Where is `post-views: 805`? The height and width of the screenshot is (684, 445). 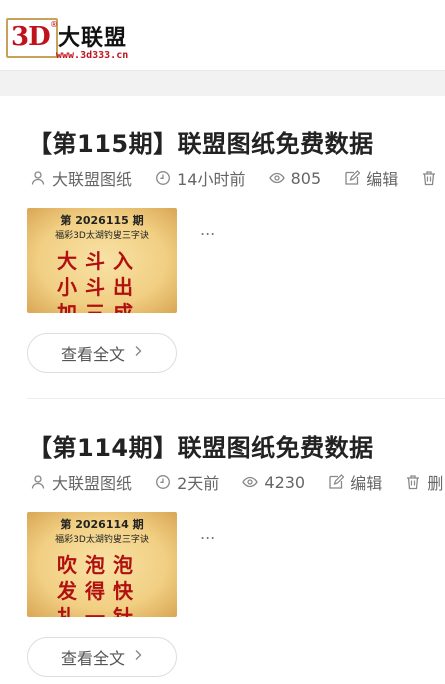 post-views: 805 is located at coordinates (295, 178).